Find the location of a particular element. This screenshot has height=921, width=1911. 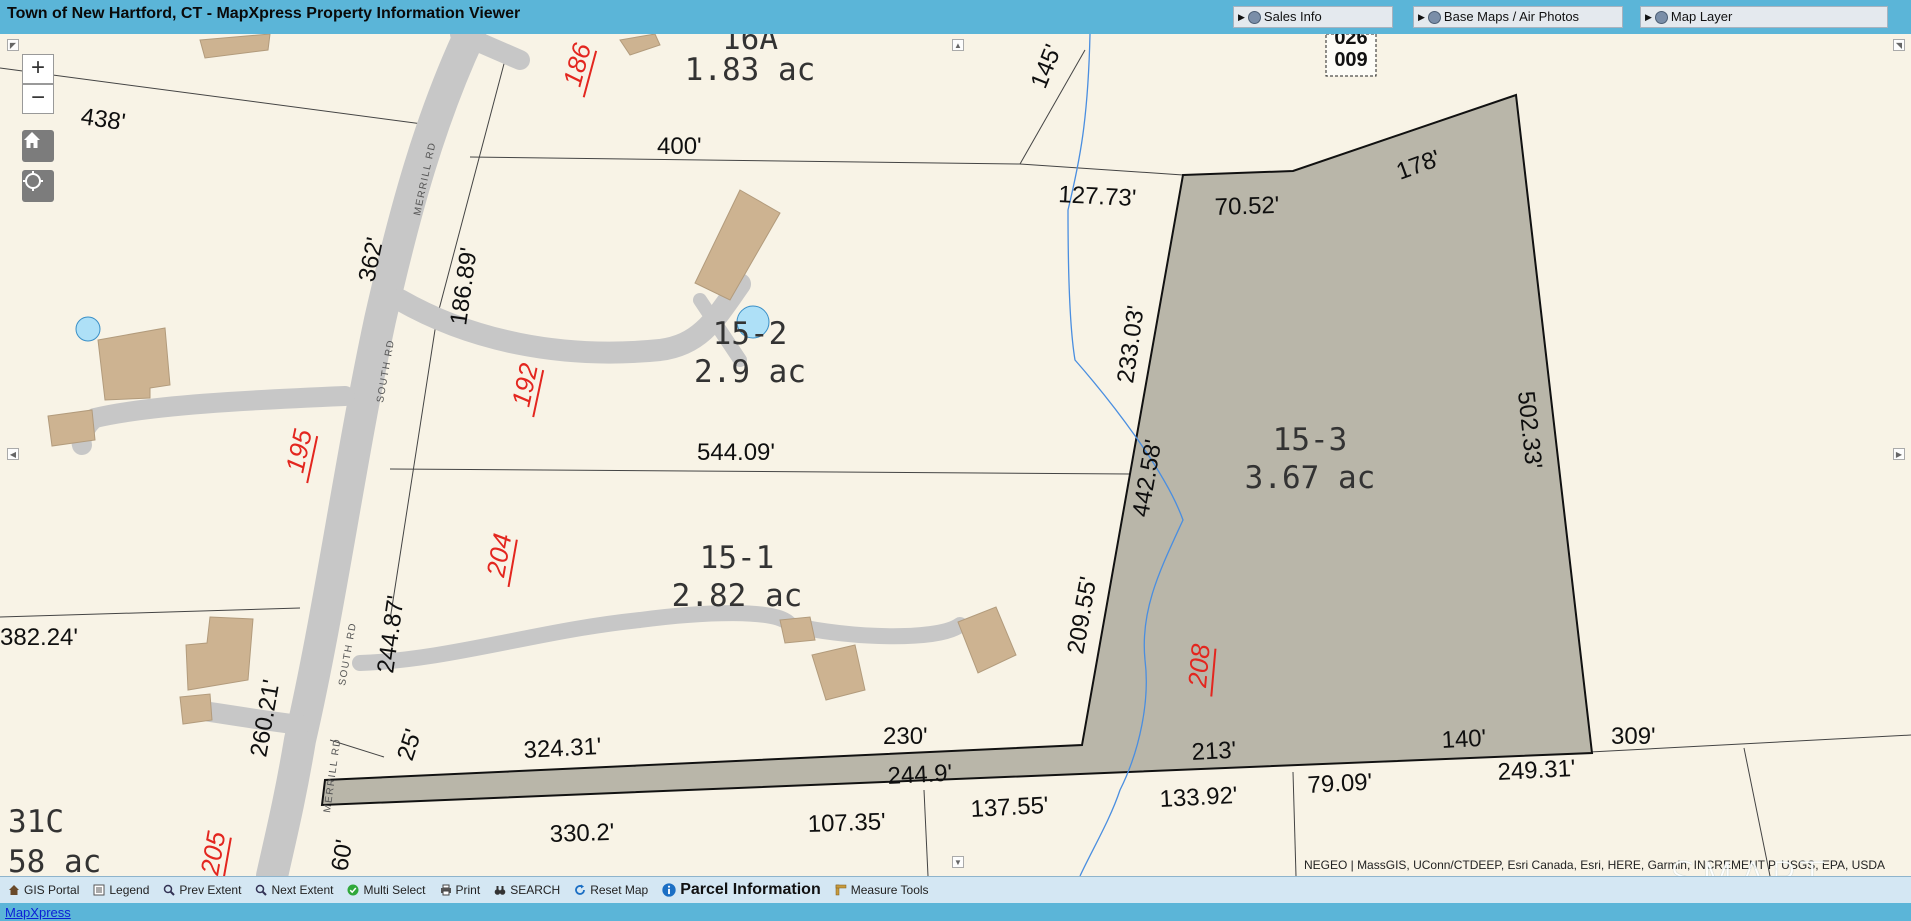

ruler-icon is located at coordinates (840, 890).